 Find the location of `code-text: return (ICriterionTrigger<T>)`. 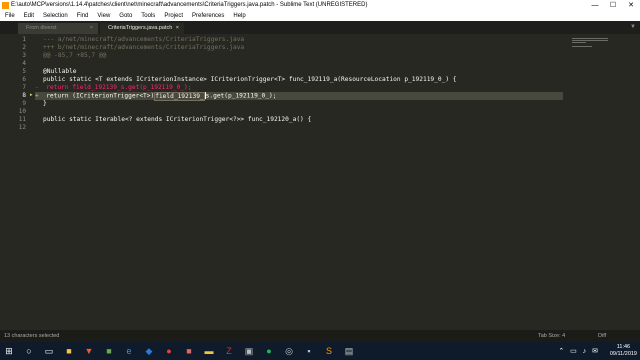

code-text: return (ICriterionTrigger<T>) is located at coordinates (100, 96).